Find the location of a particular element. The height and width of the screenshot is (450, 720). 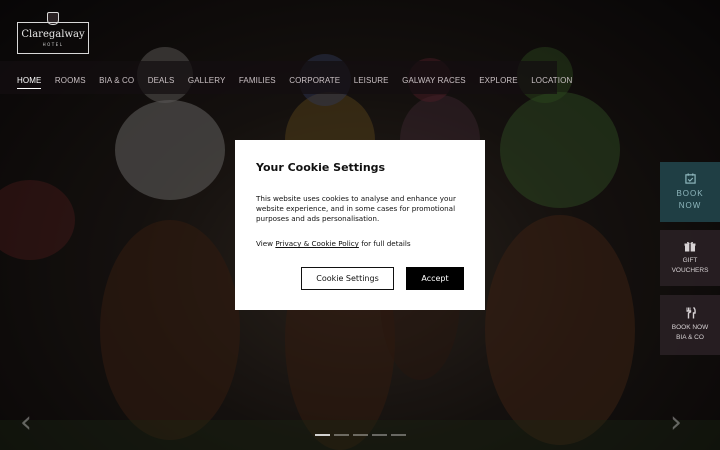

cutlery-icon is located at coordinates (691, 313).